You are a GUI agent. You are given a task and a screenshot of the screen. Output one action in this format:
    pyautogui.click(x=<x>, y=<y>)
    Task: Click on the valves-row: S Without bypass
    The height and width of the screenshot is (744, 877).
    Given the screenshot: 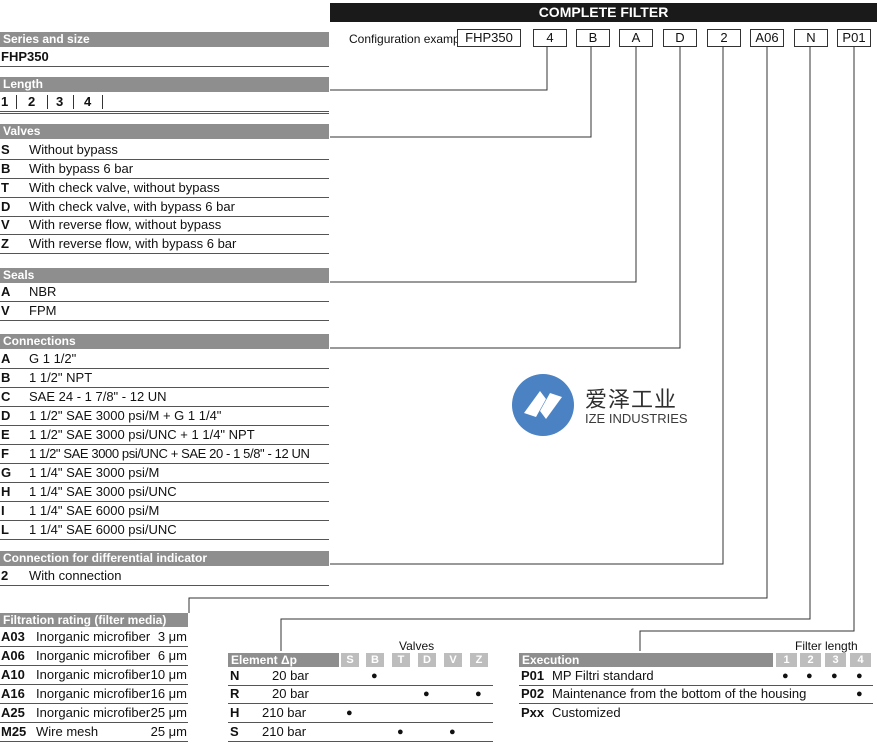 What is the action you would take?
    pyautogui.click(x=164, y=150)
    